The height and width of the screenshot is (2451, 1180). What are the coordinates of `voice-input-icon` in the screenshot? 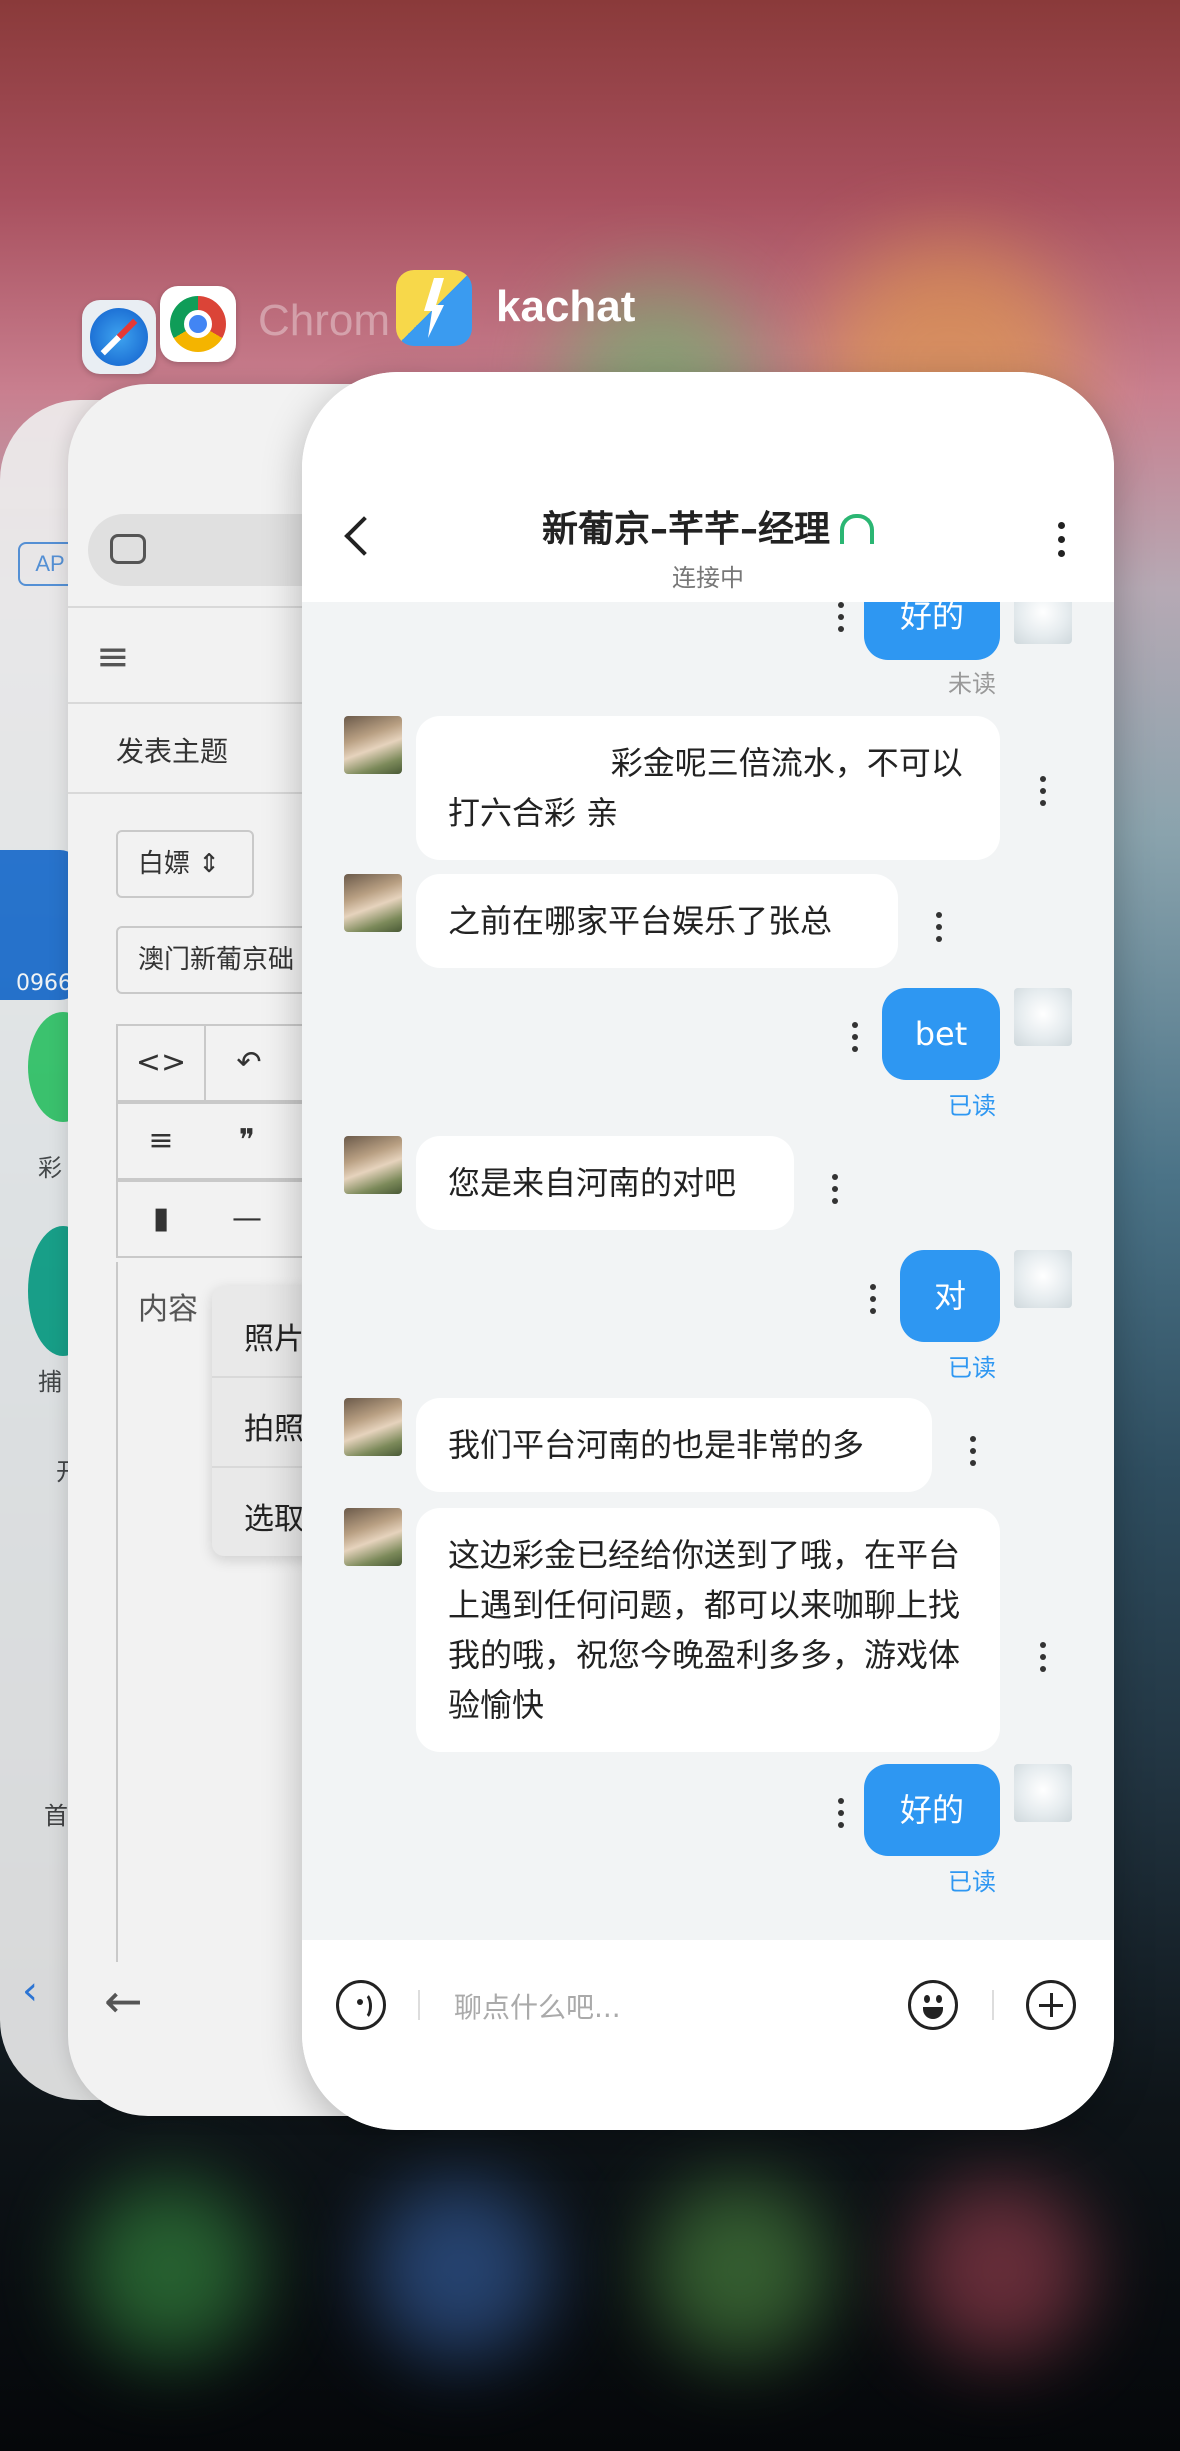 It's located at (361, 2005).